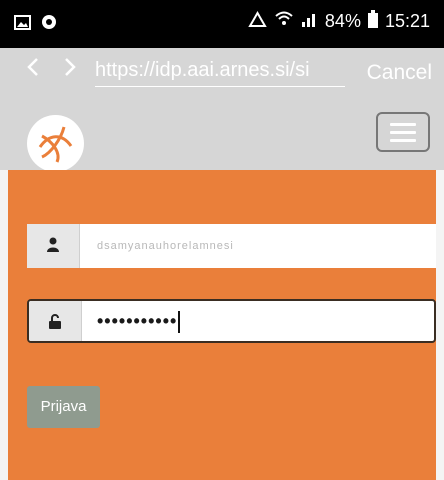 This screenshot has height=480, width=444. What do you see at coordinates (399, 73) in the screenshot?
I see `cancel-button: Cancel` at bounding box center [399, 73].